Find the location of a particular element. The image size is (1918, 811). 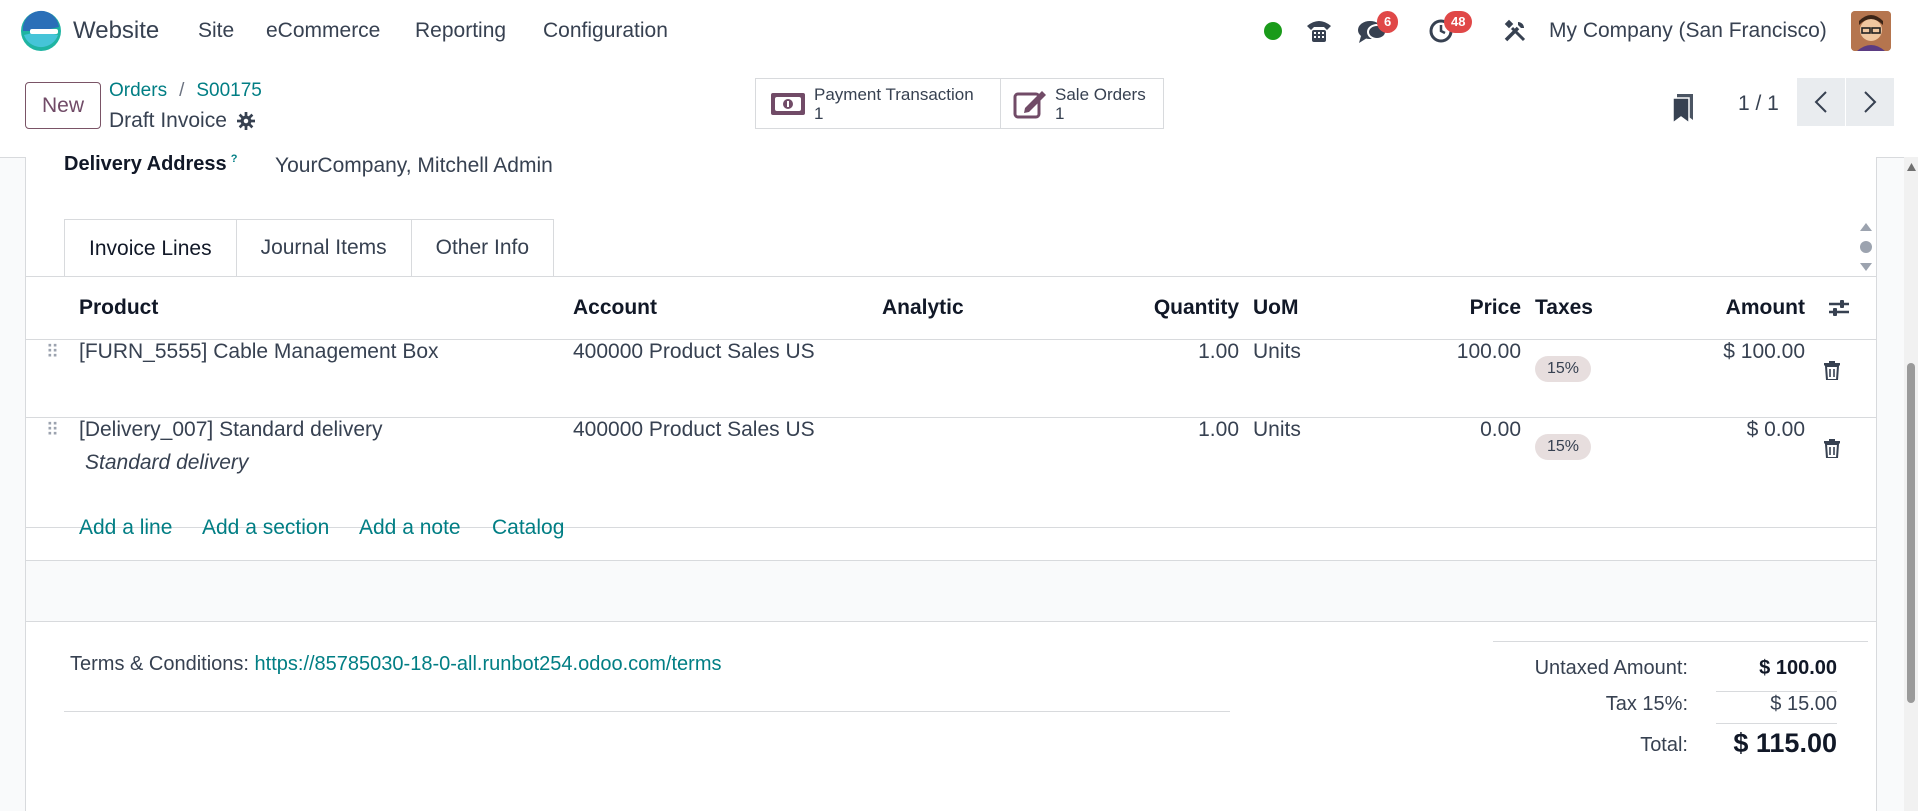

payment-transaction-label: Payment Transaction is located at coordinates (894, 94).